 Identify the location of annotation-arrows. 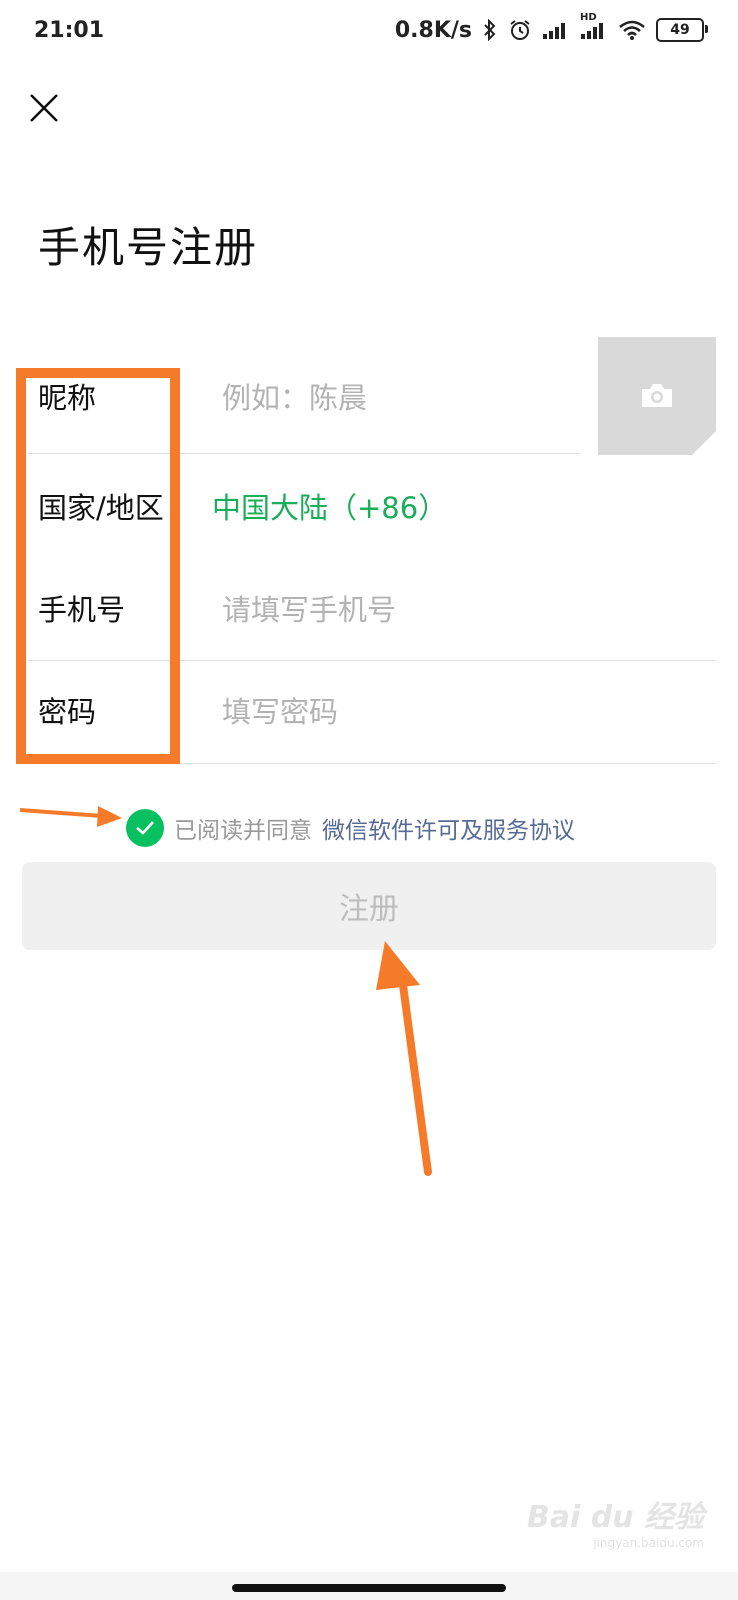
(225, 991).